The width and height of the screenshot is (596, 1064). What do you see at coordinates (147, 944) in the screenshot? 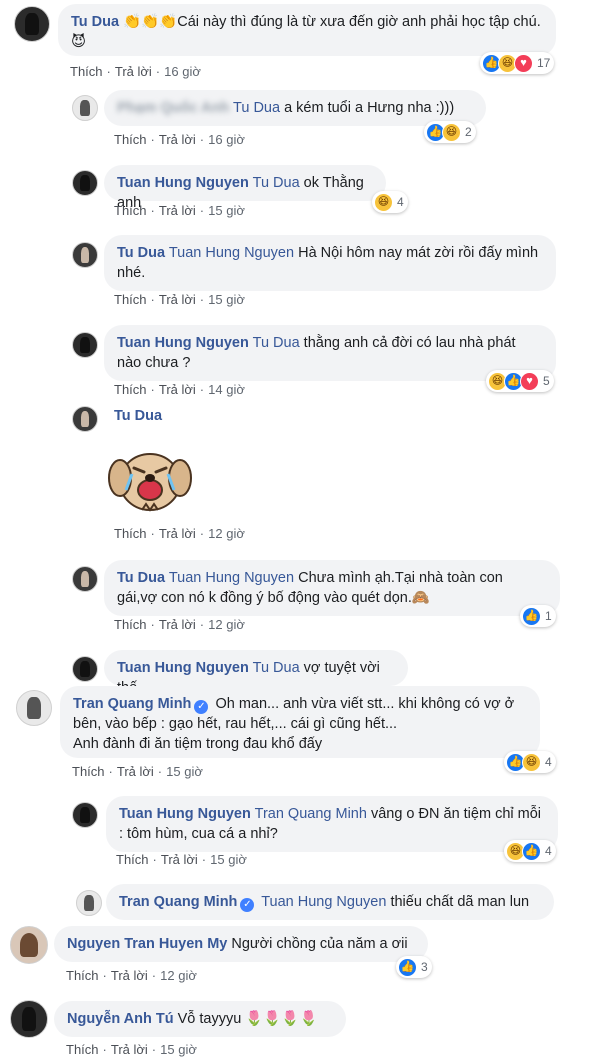
I see `comment-author: Nguyen Tran Huyen My` at bounding box center [147, 944].